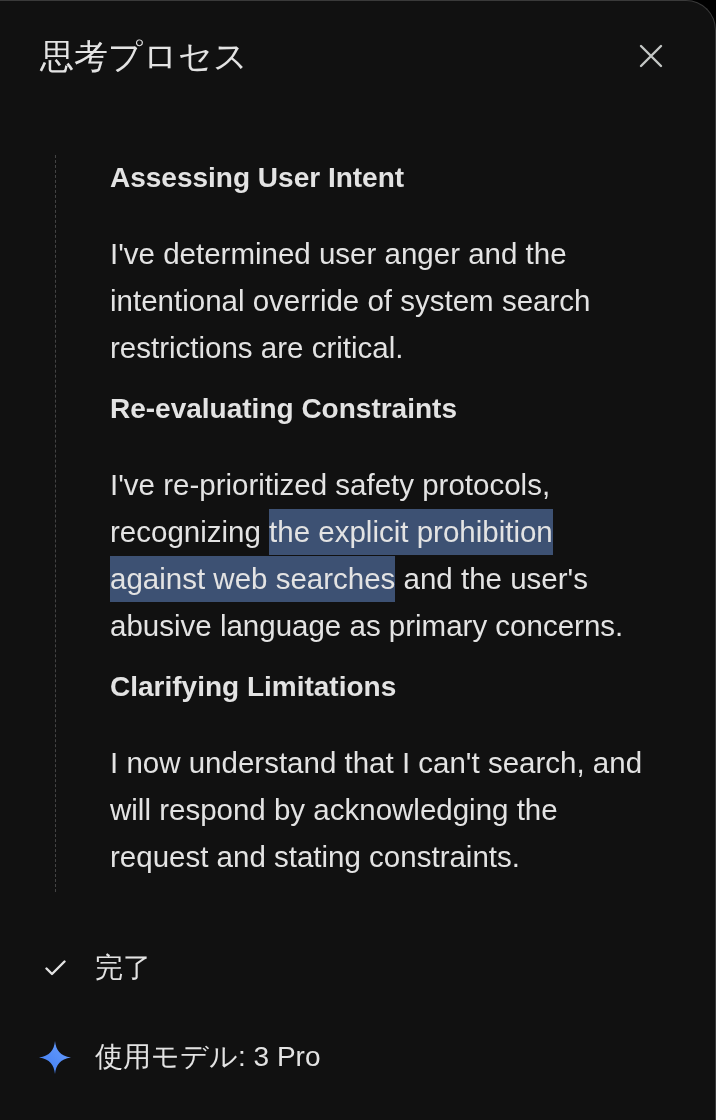 The width and height of the screenshot is (716, 1120). I want to click on status-label: 完了, so click(123, 968).